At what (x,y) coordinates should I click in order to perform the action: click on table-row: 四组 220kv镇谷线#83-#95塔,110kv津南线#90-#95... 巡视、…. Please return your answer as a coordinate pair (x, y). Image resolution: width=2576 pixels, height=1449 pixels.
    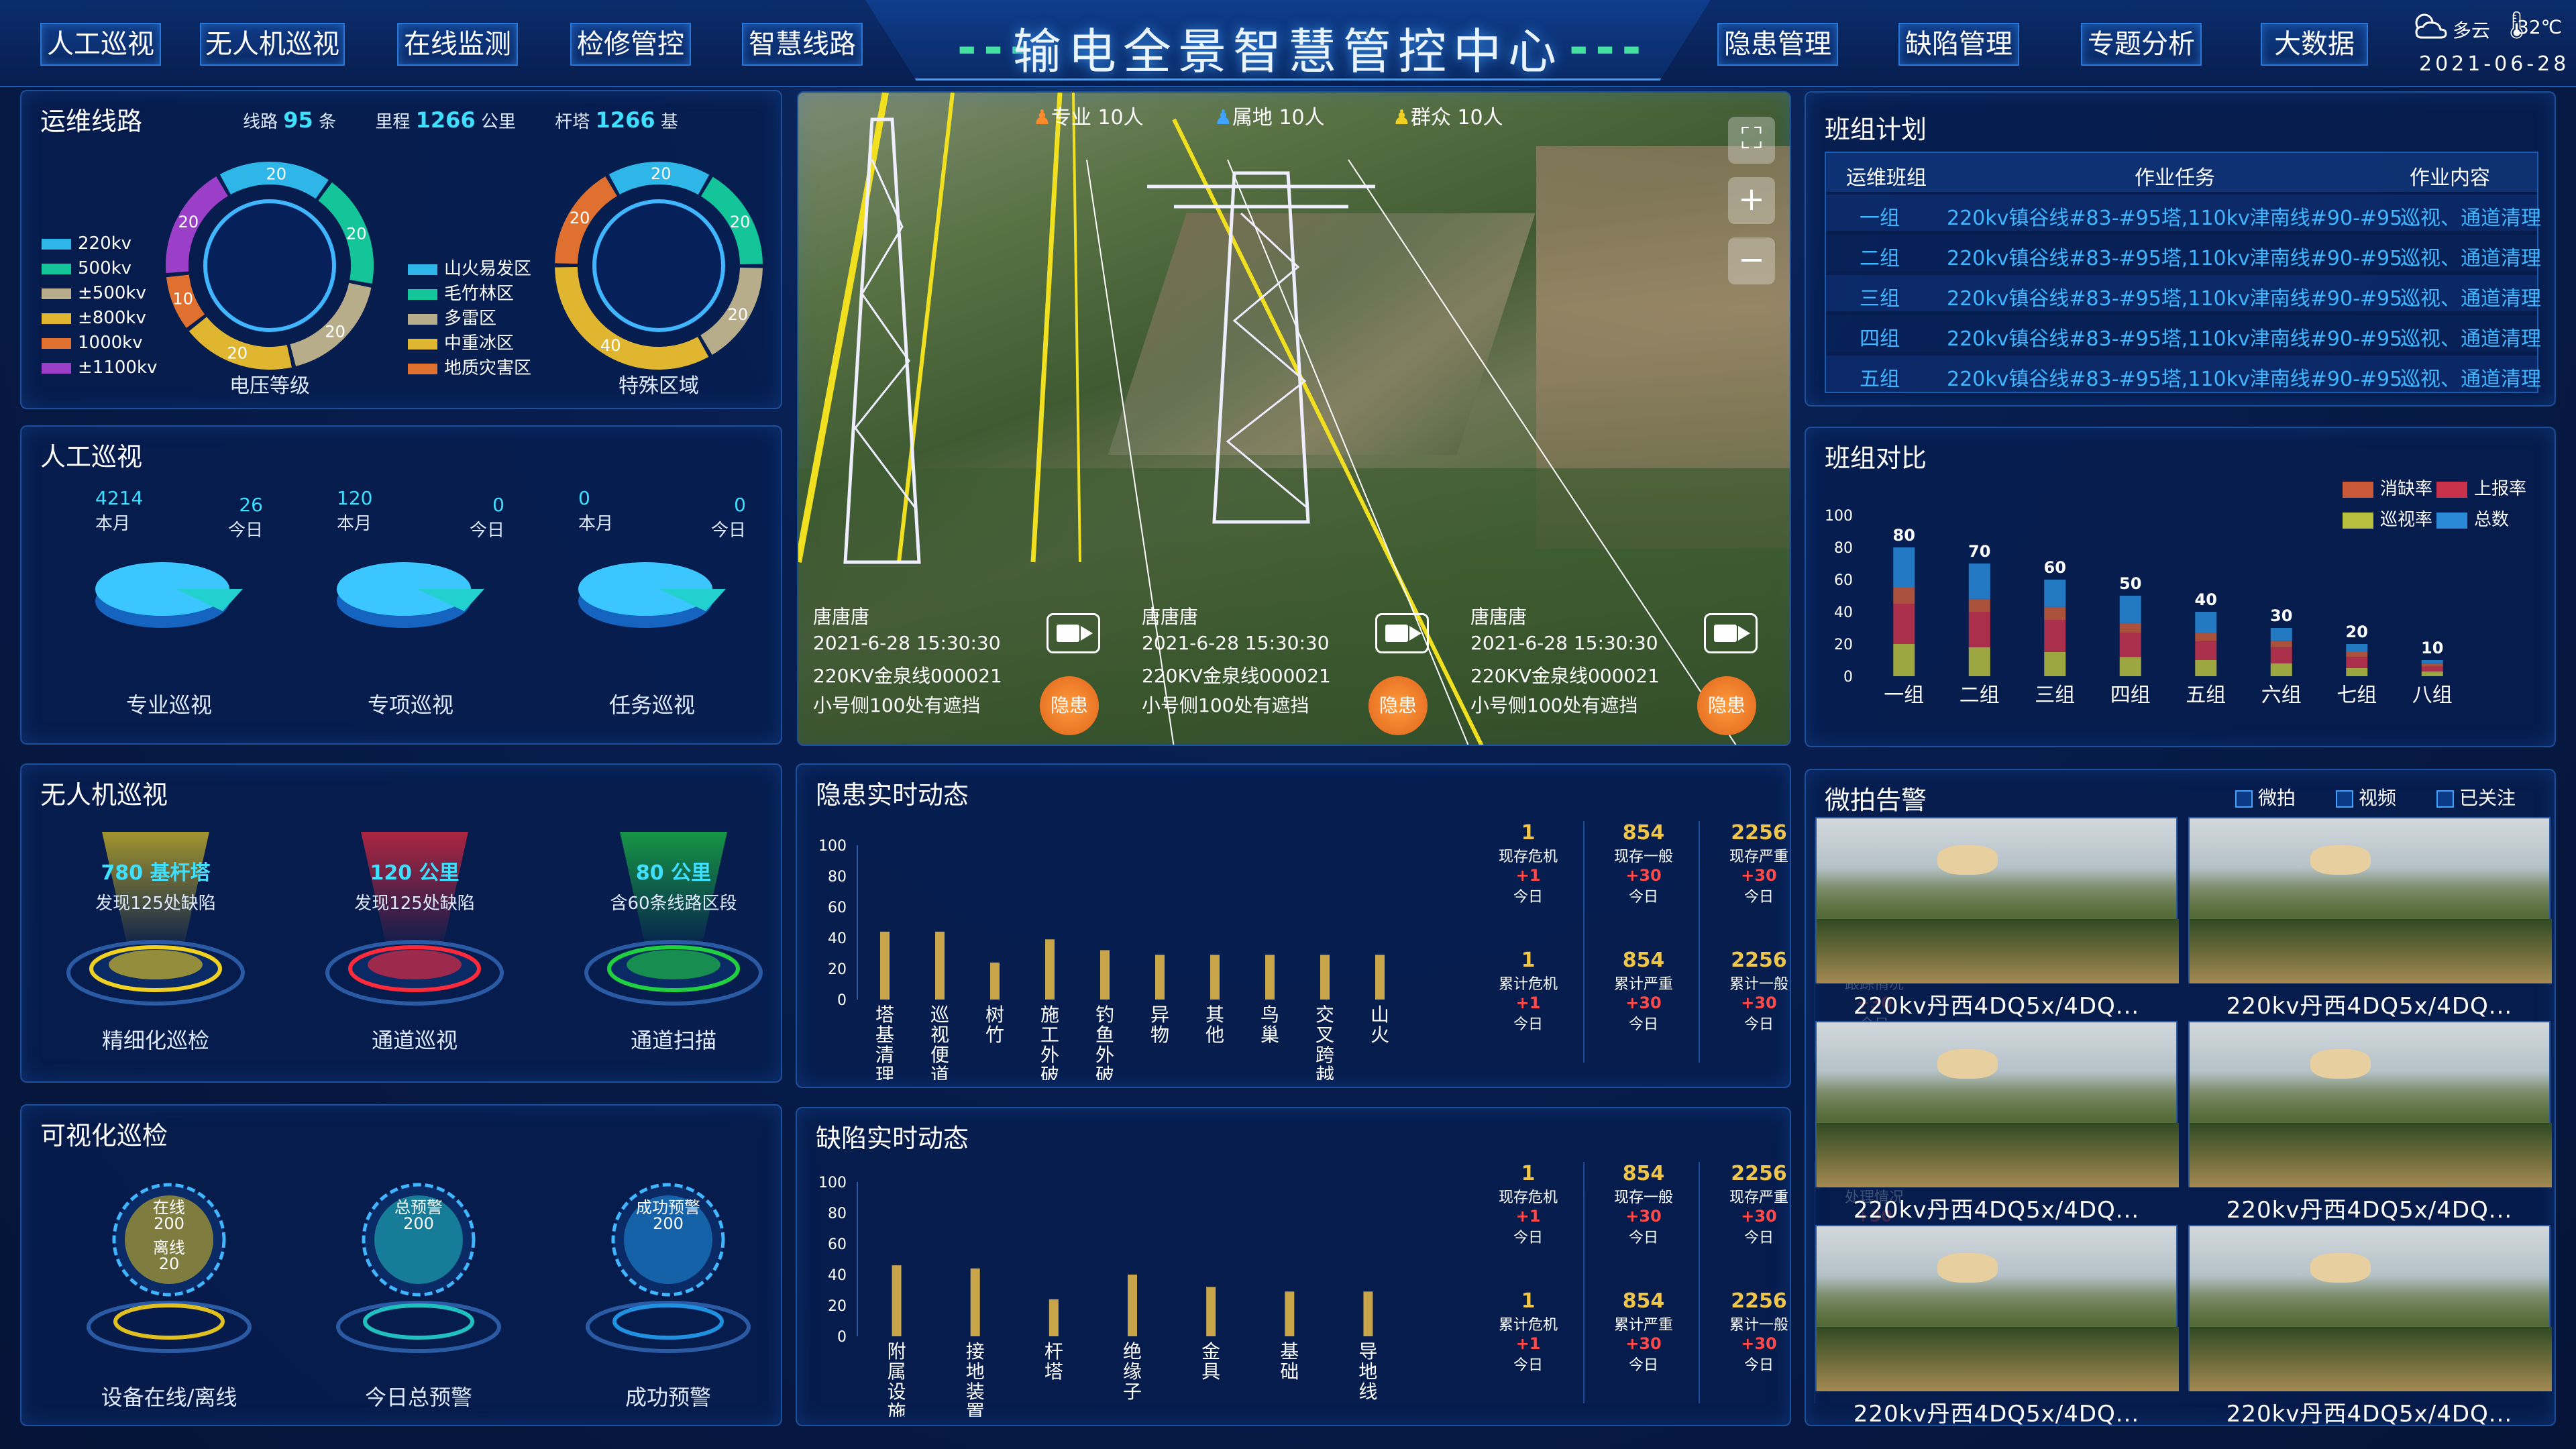
    Looking at the image, I should click on (2183, 333).